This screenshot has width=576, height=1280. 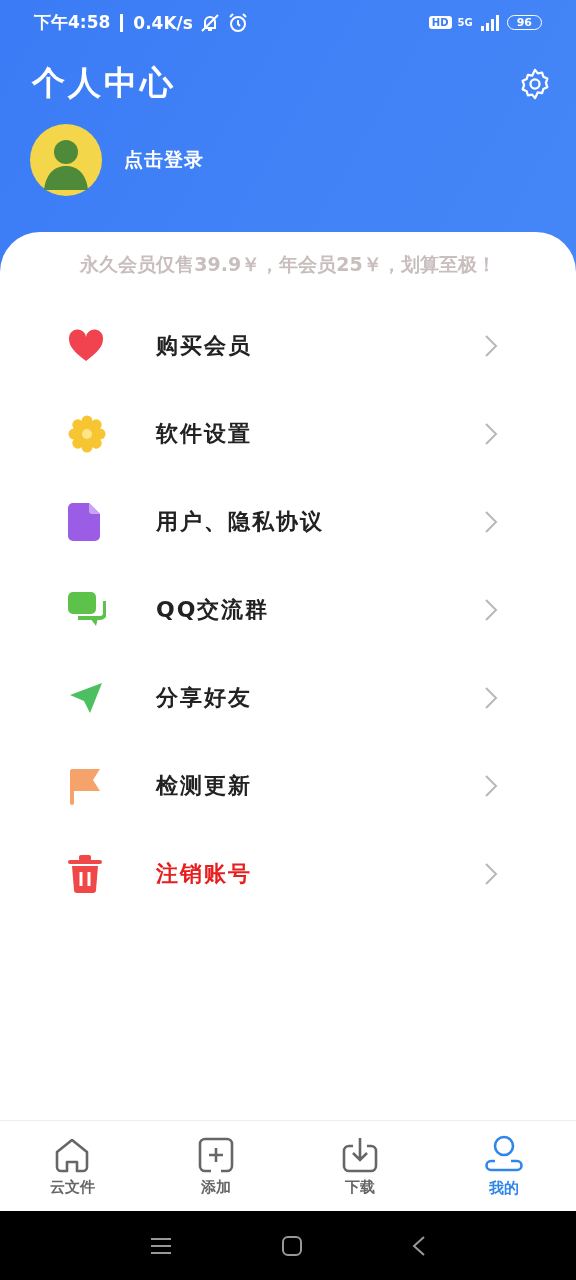 What do you see at coordinates (163, 22) in the screenshot?
I see `network-speed: 0.4K/s` at bounding box center [163, 22].